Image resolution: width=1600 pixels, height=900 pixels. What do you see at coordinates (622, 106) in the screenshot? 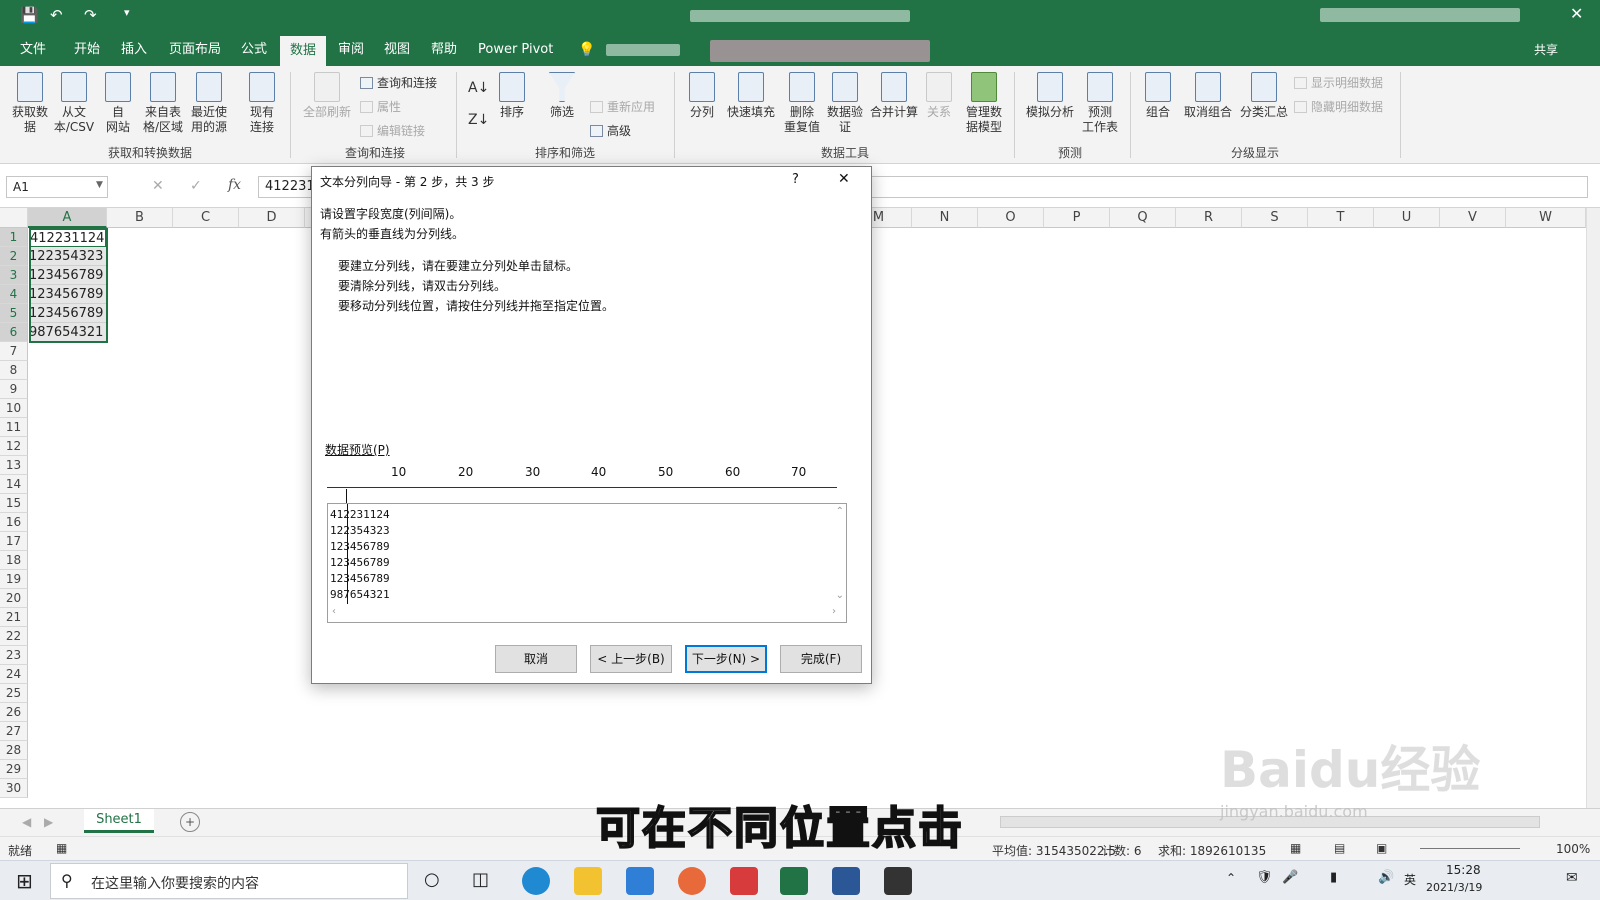
I see `reapply-button: 重新应用` at bounding box center [622, 106].